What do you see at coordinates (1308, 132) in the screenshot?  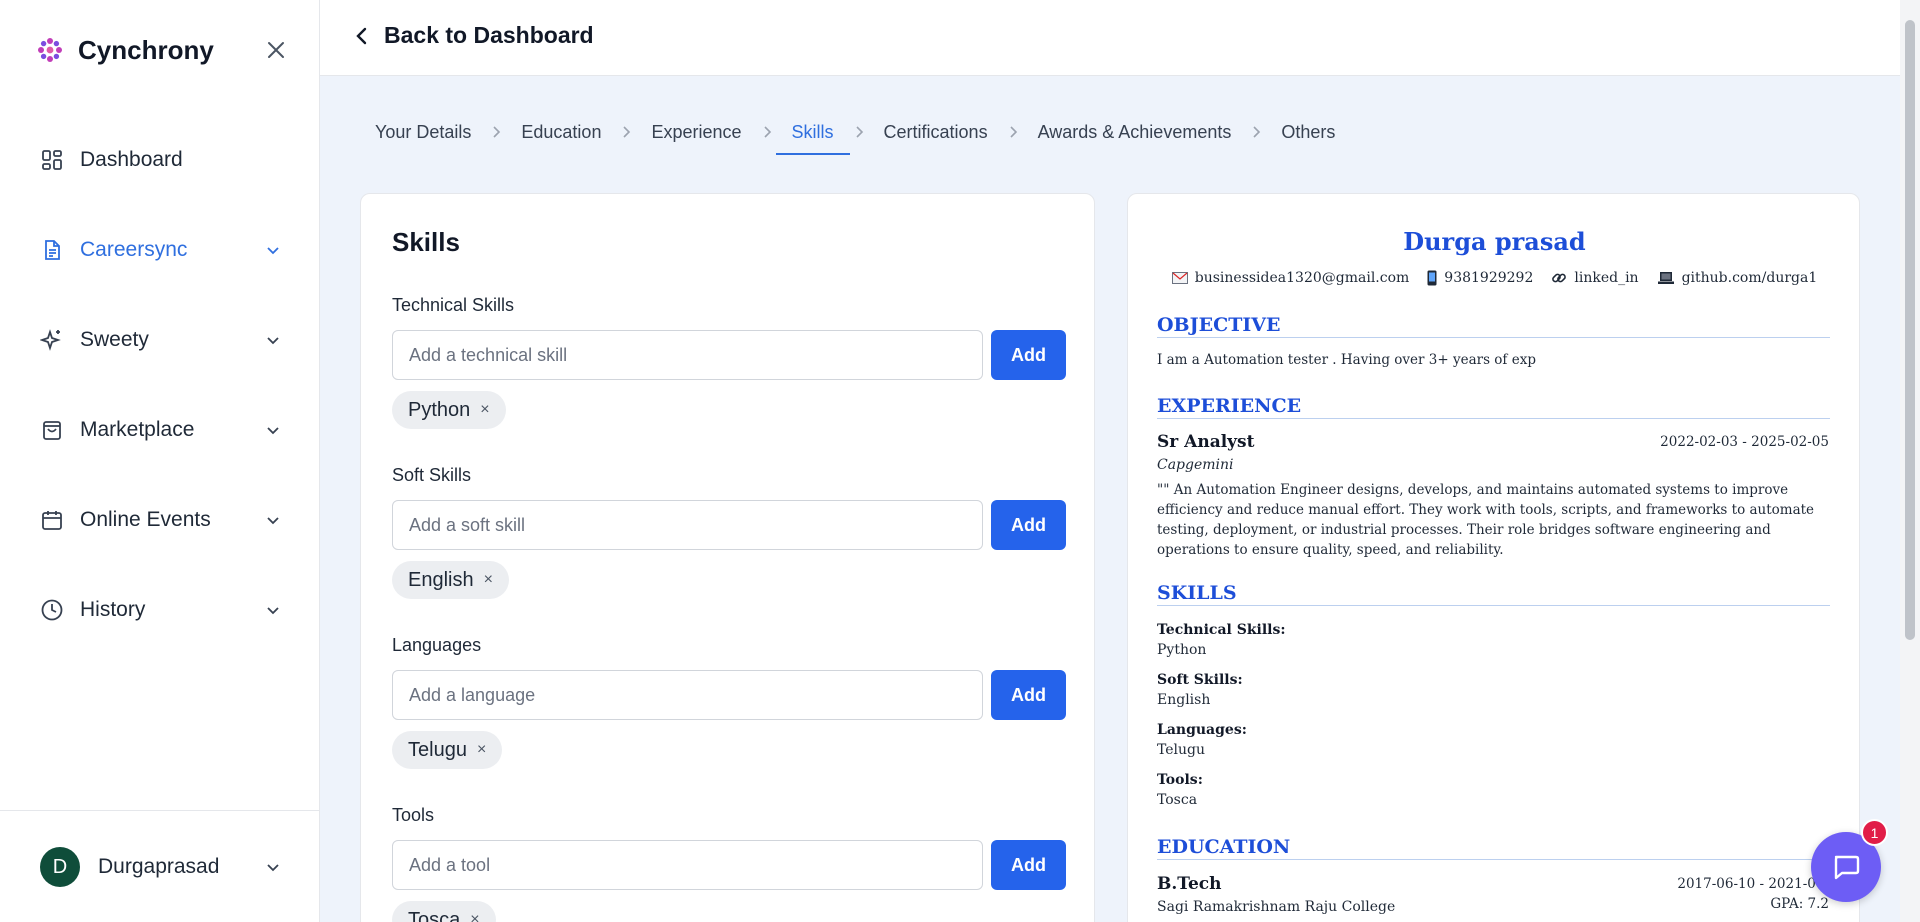 I see `tab-others: Others` at bounding box center [1308, 132].